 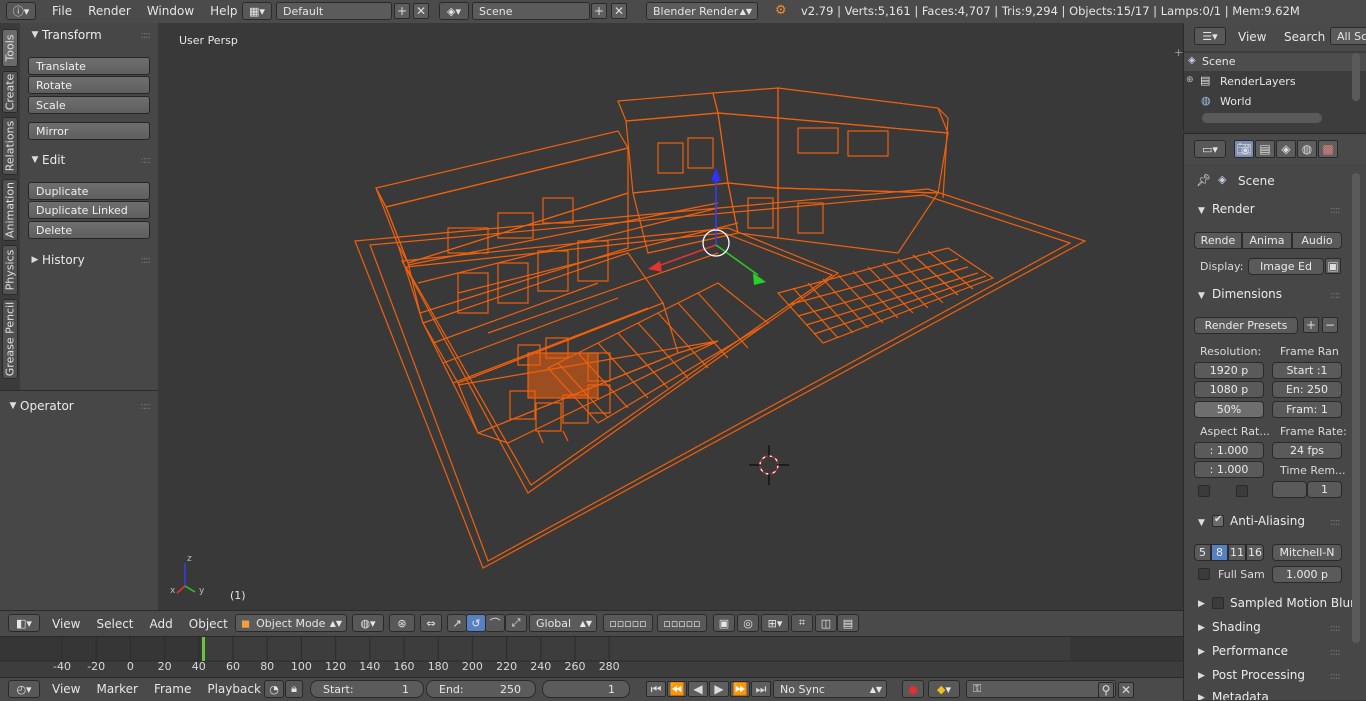 What do you see at coordinates (454, 11) in the screenshot?
I see `scene-icon: ◈▾` at bounding box center [454, 11].